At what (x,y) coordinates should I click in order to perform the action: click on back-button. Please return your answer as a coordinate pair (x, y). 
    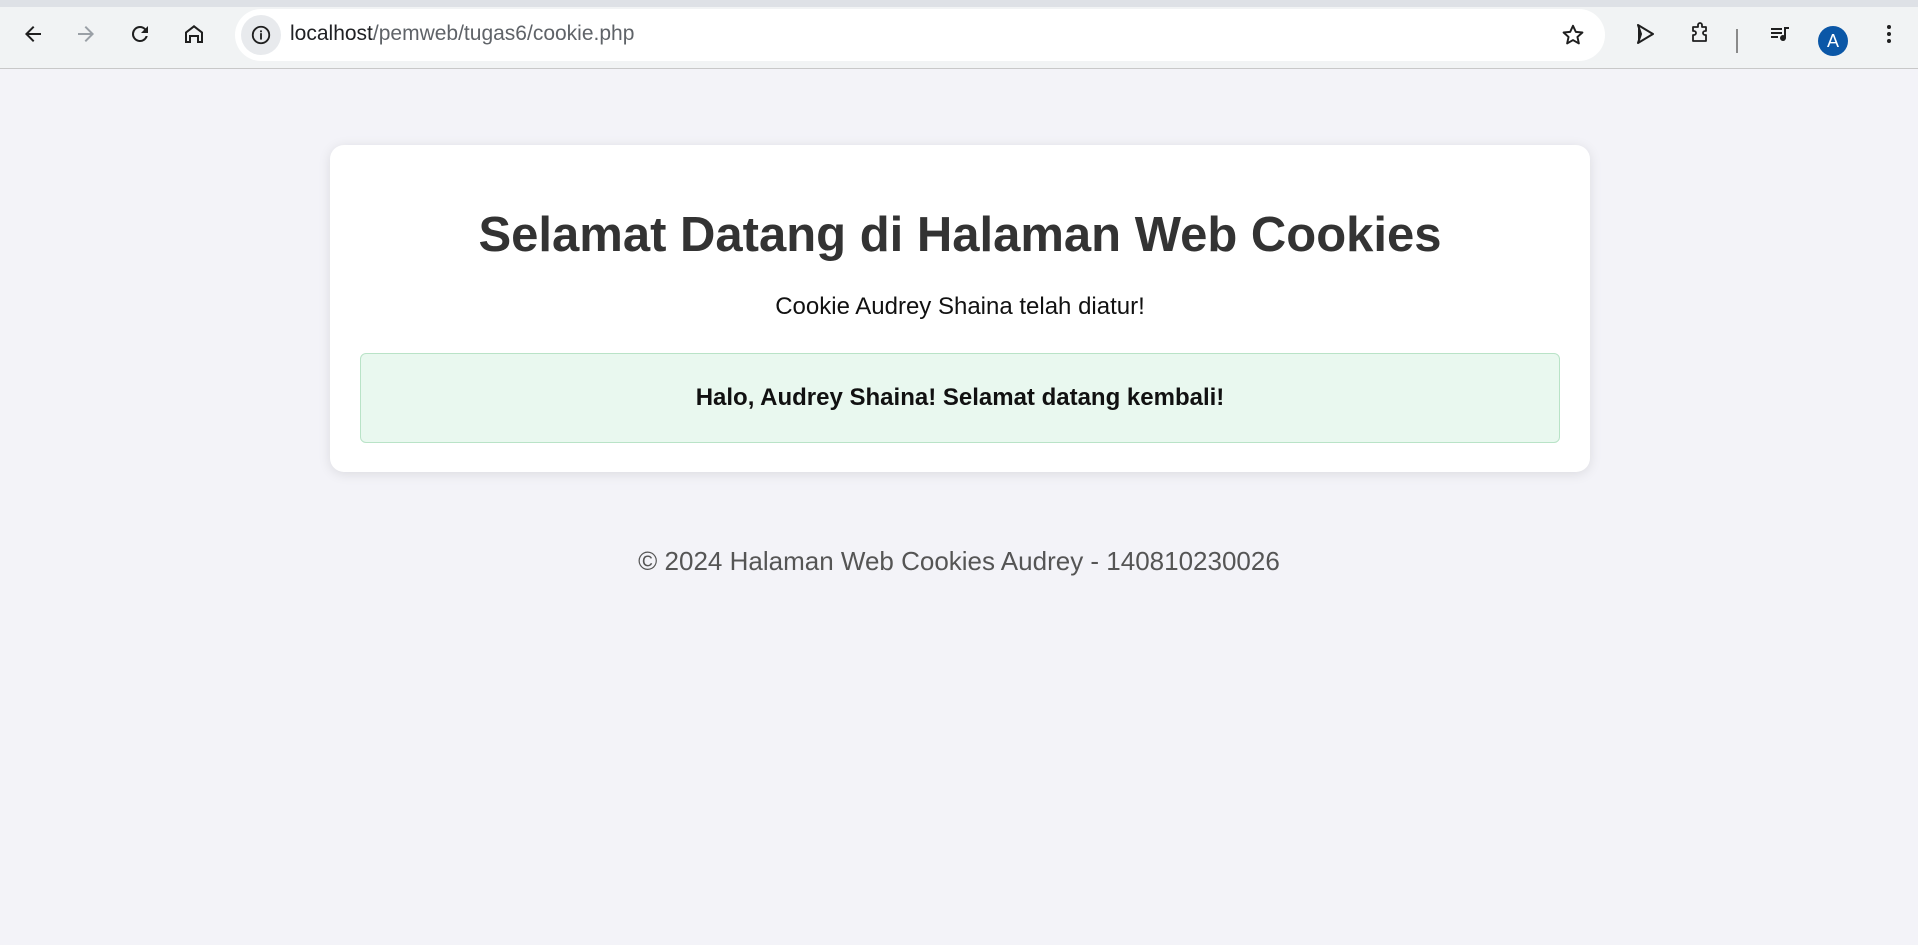
    Looking at the image, I should click on (33, 34).